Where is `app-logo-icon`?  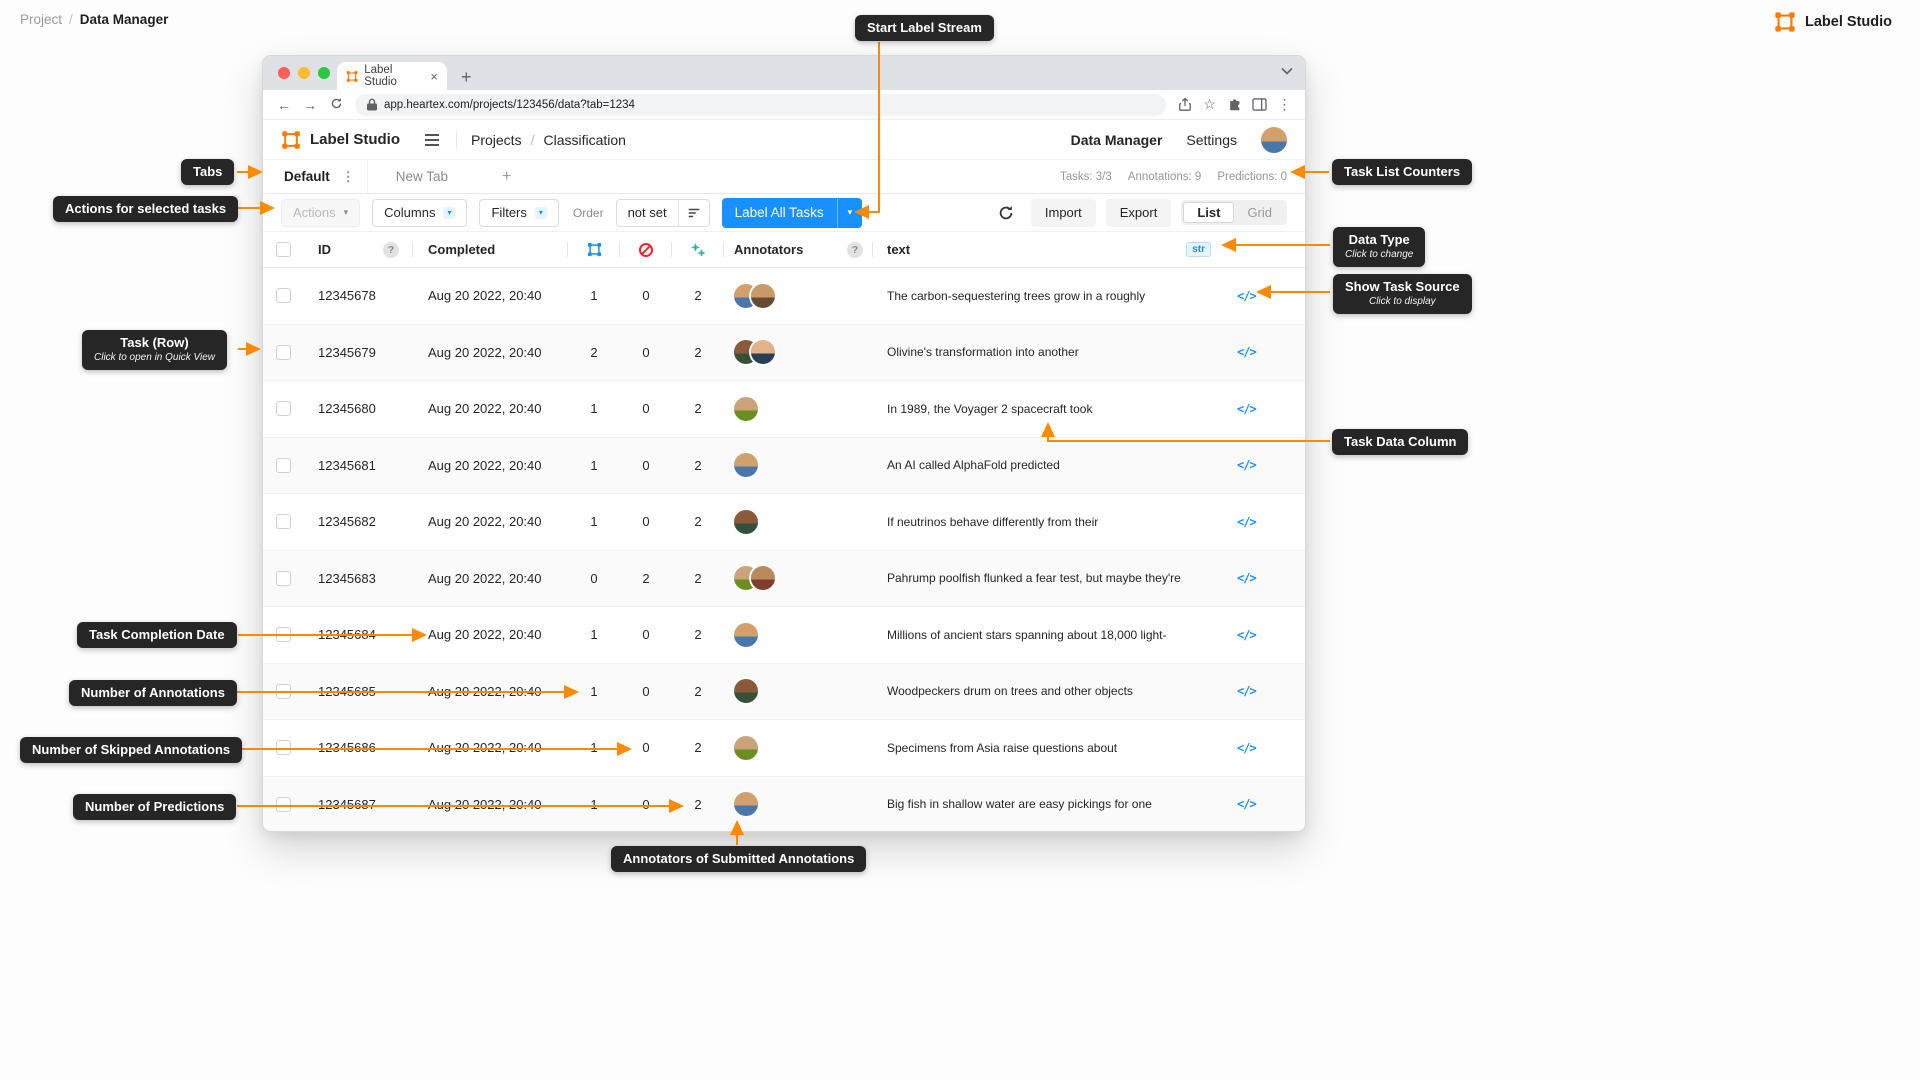
app-logo-icon is located at coordinates (291, 140).